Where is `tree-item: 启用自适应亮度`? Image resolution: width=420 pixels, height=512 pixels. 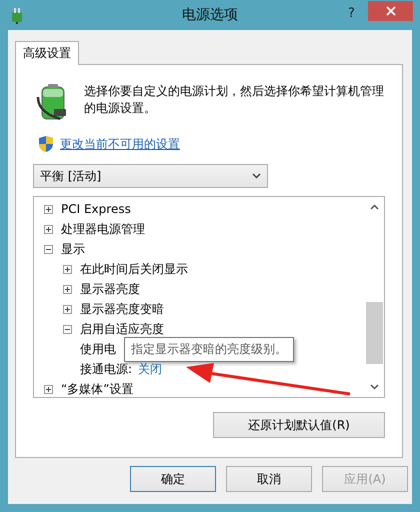 tree-item: 启用自适应亮度 is located at coordinates (122, 329).